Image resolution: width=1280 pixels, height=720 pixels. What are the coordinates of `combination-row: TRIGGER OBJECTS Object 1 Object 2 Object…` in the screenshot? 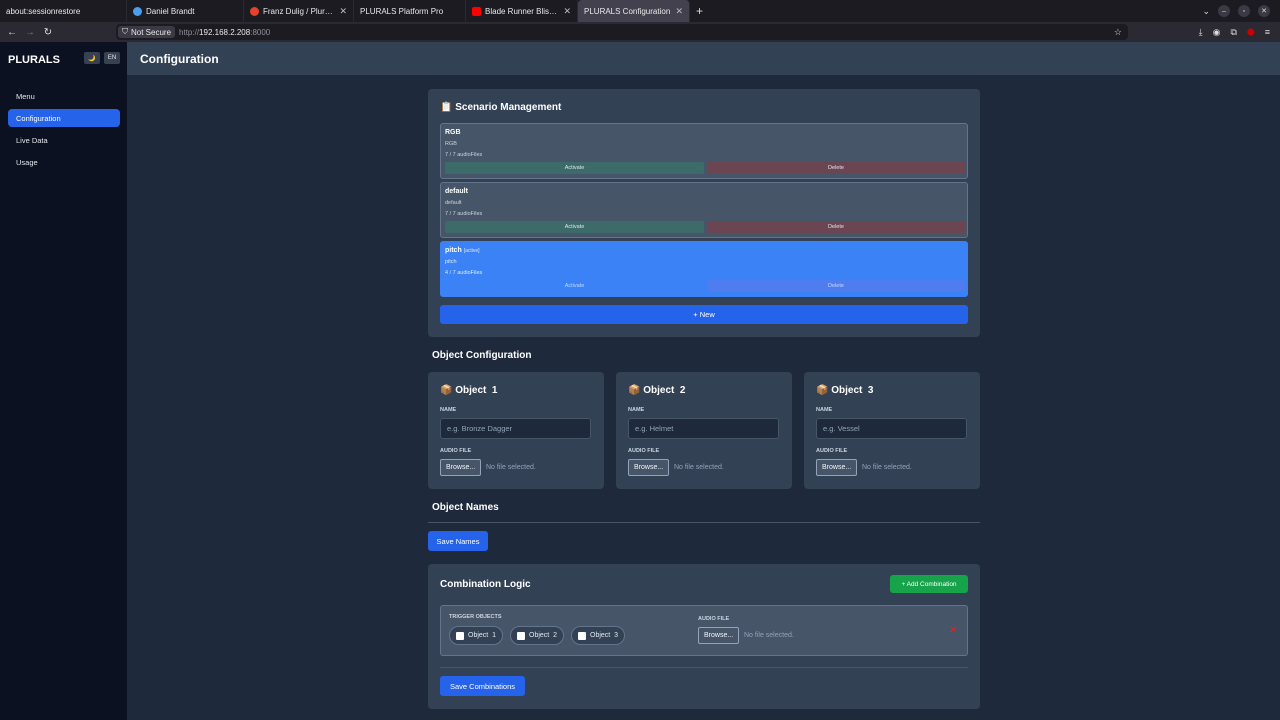 It's located at (704, 630).